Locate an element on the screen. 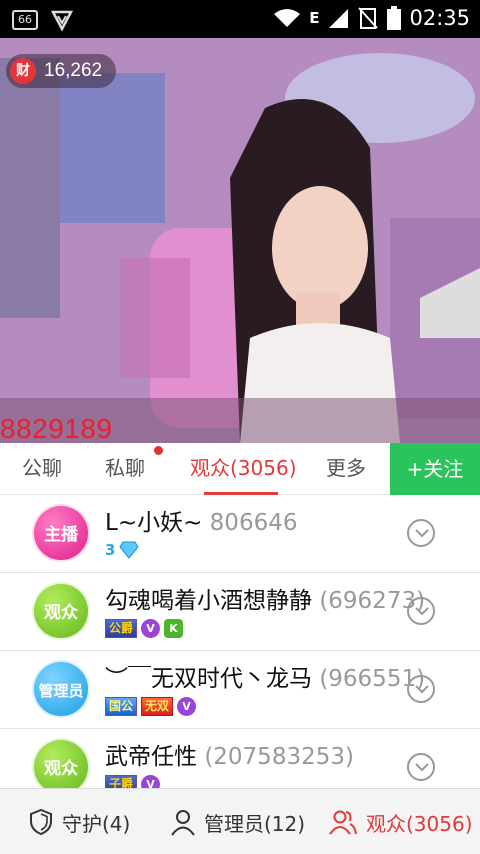  user-nickname: L~小妖~ is located at coordinates (154, 523).